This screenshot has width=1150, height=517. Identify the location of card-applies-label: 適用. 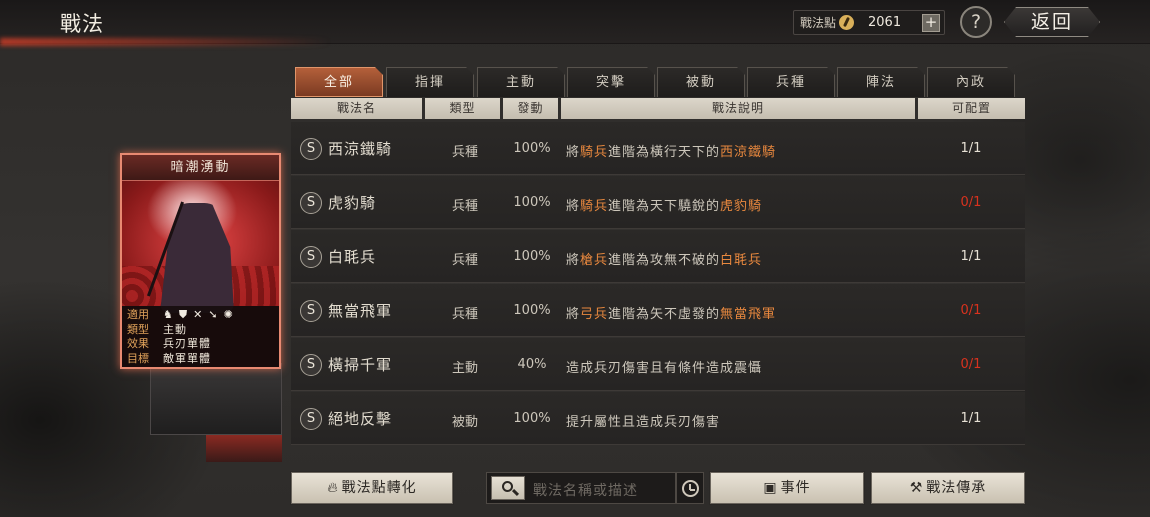
(138, 314).